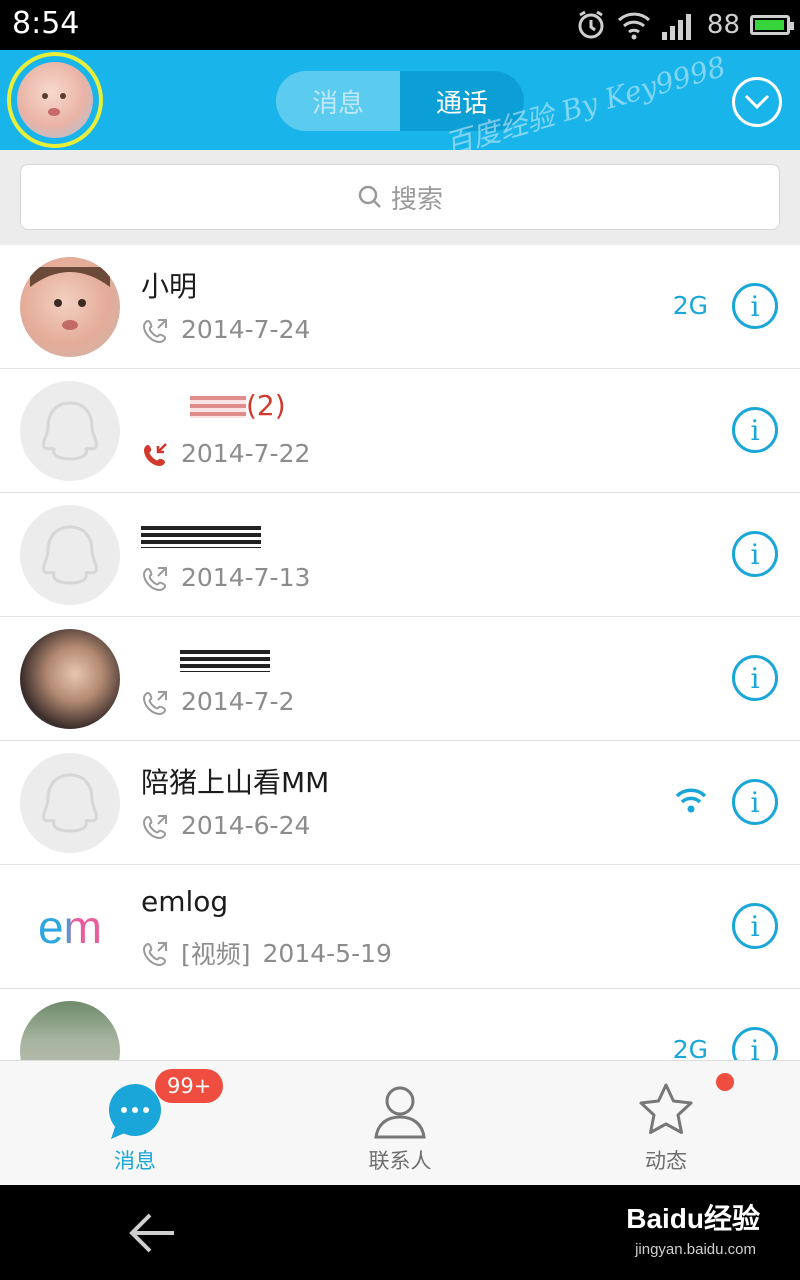  What do you see at coordinates (246, 329) in the screenshot?
I see `call-date: 2014-7-24` at bounding box center [246, 329].